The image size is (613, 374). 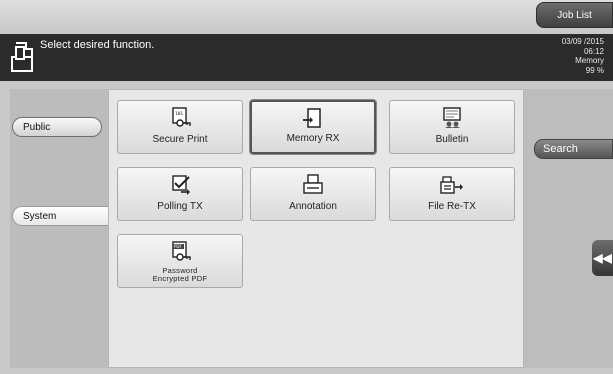 I want to click on svg-text: 101, so click(x=179, y=114).